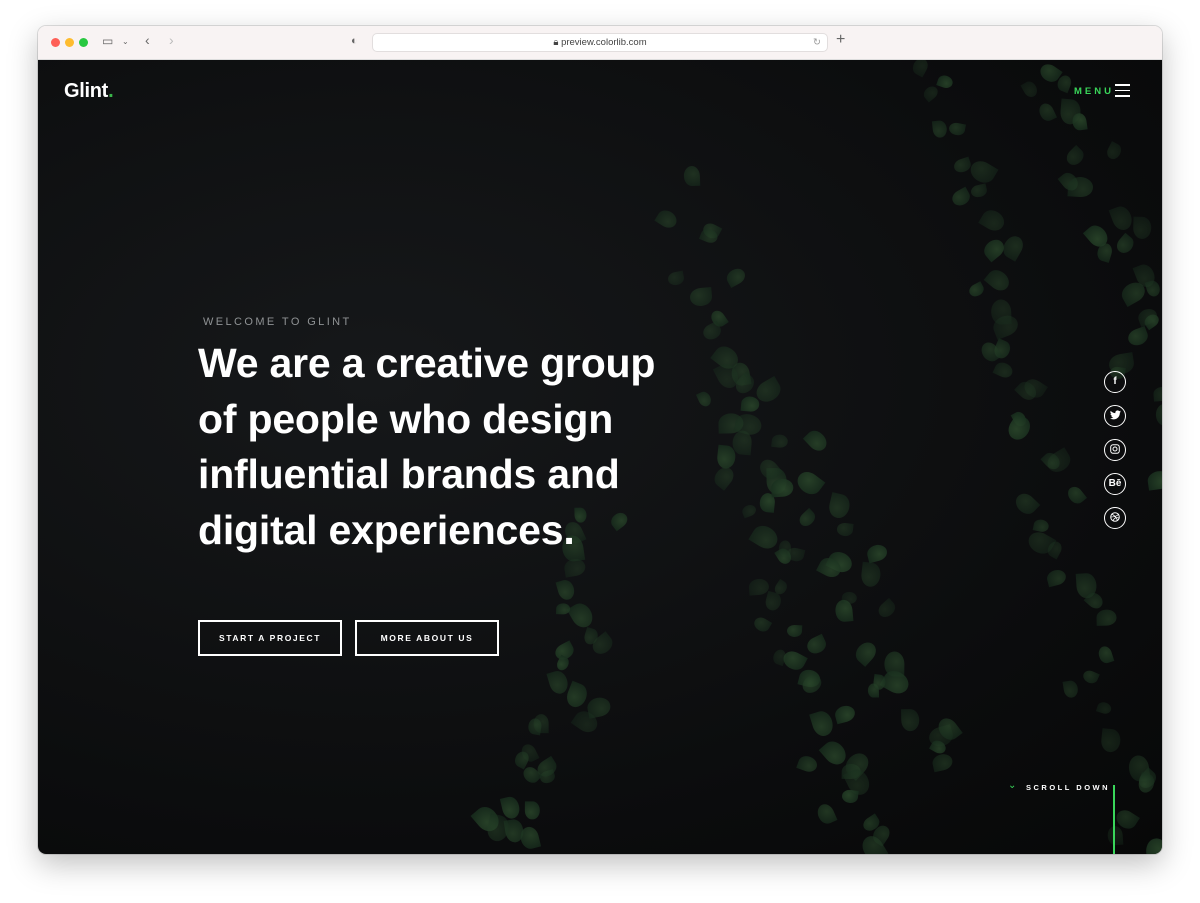 This screenshot has width=1200, height=903. Describe the element at coordinates (1114, 819) in the screenshot. I see `scroll-line` at that location.